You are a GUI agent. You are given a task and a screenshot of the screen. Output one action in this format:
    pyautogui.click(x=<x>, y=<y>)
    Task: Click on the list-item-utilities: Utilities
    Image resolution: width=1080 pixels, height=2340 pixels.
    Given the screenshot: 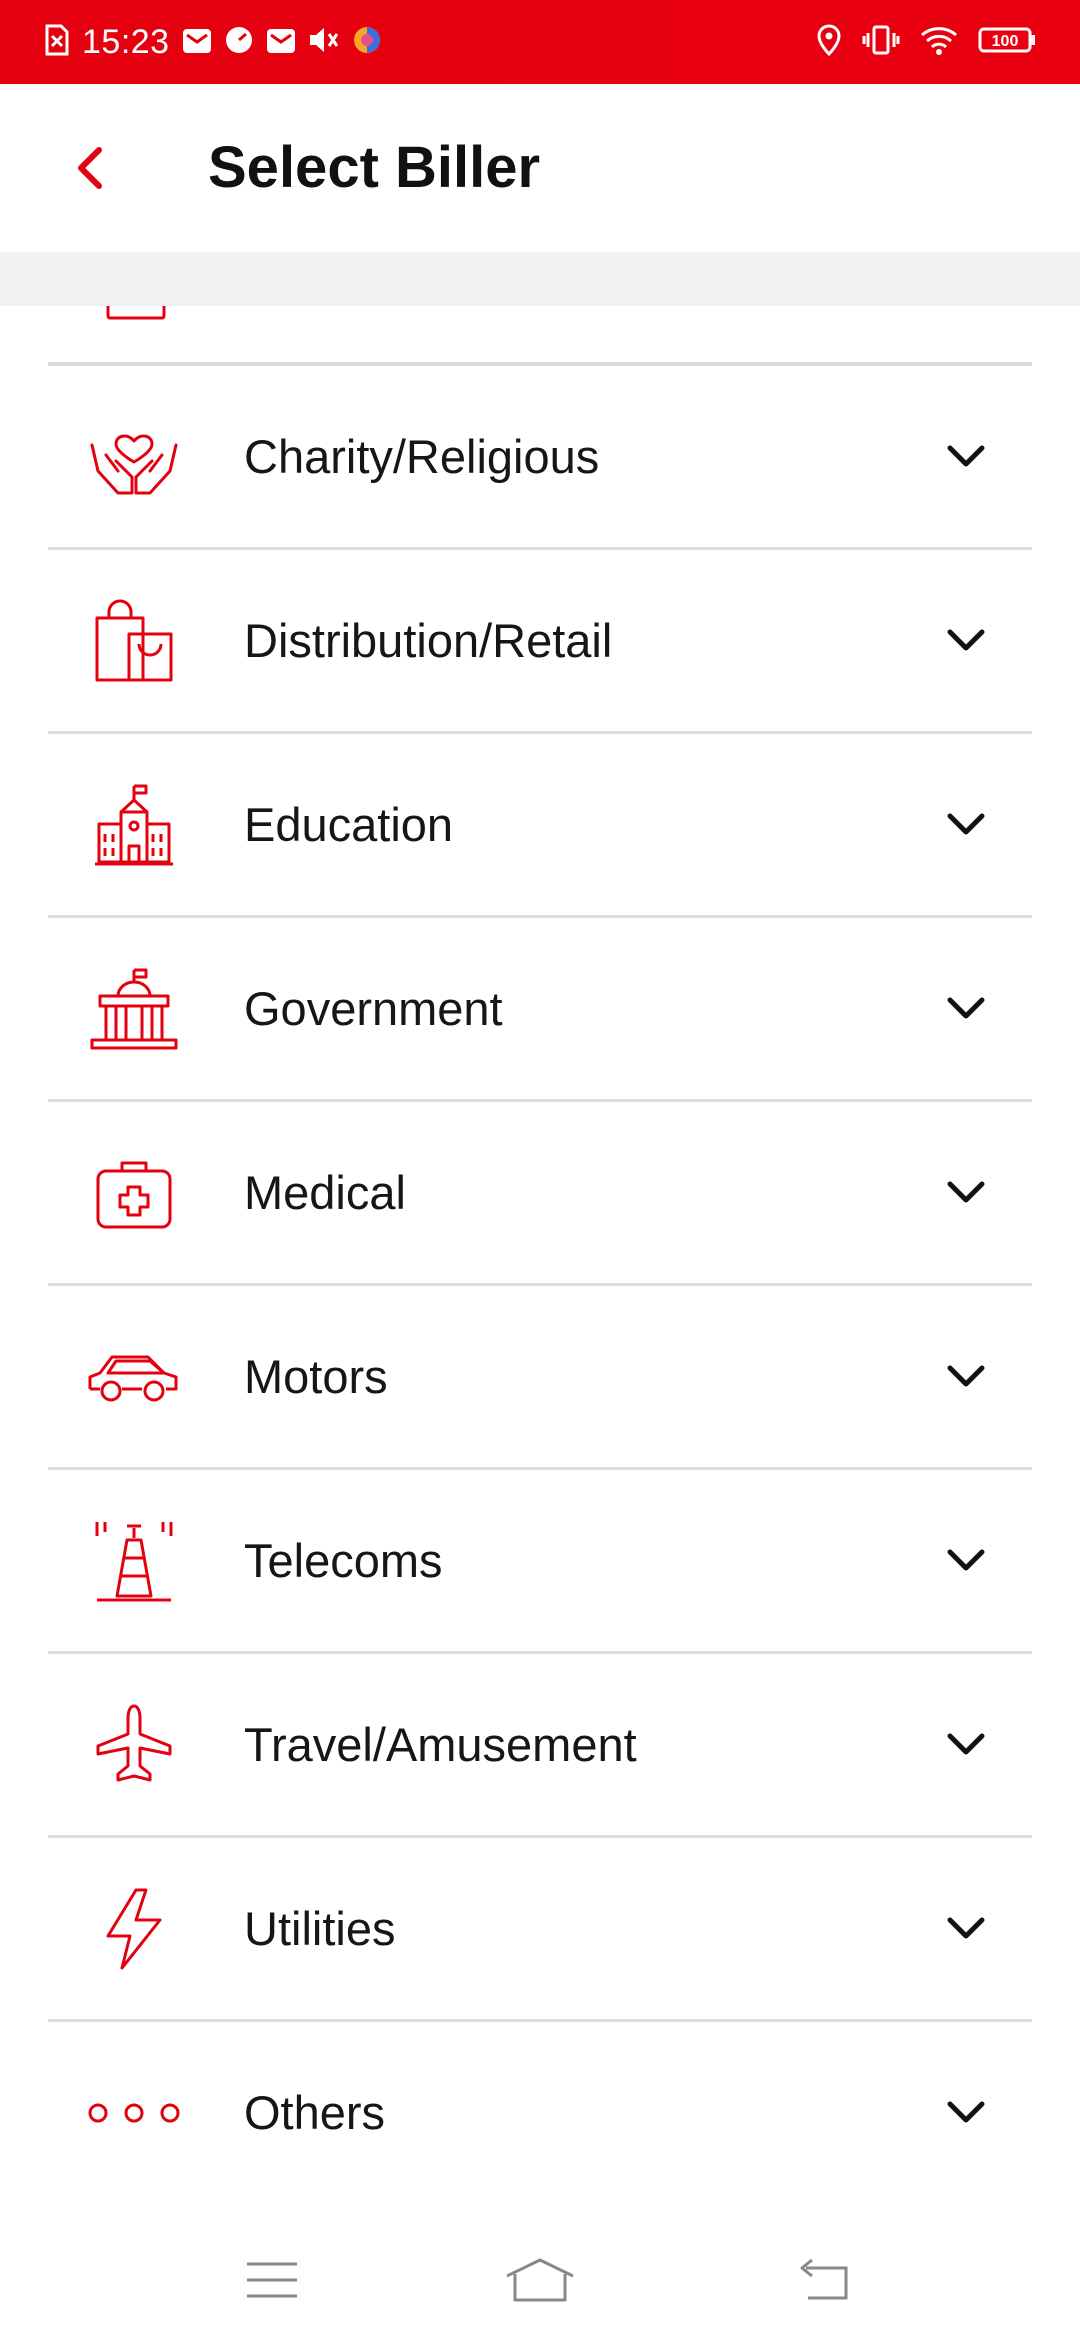 What is the action you would take?
    pyautogui.click(x=540, y=1930)
    